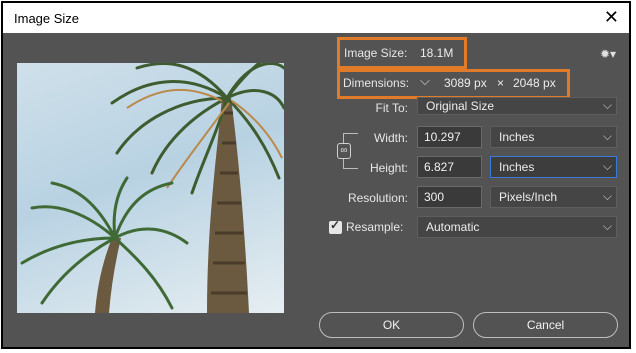  Describe the element at coordinates (335, 226) in the screenshot. I see `resample-checkbox` at that location.